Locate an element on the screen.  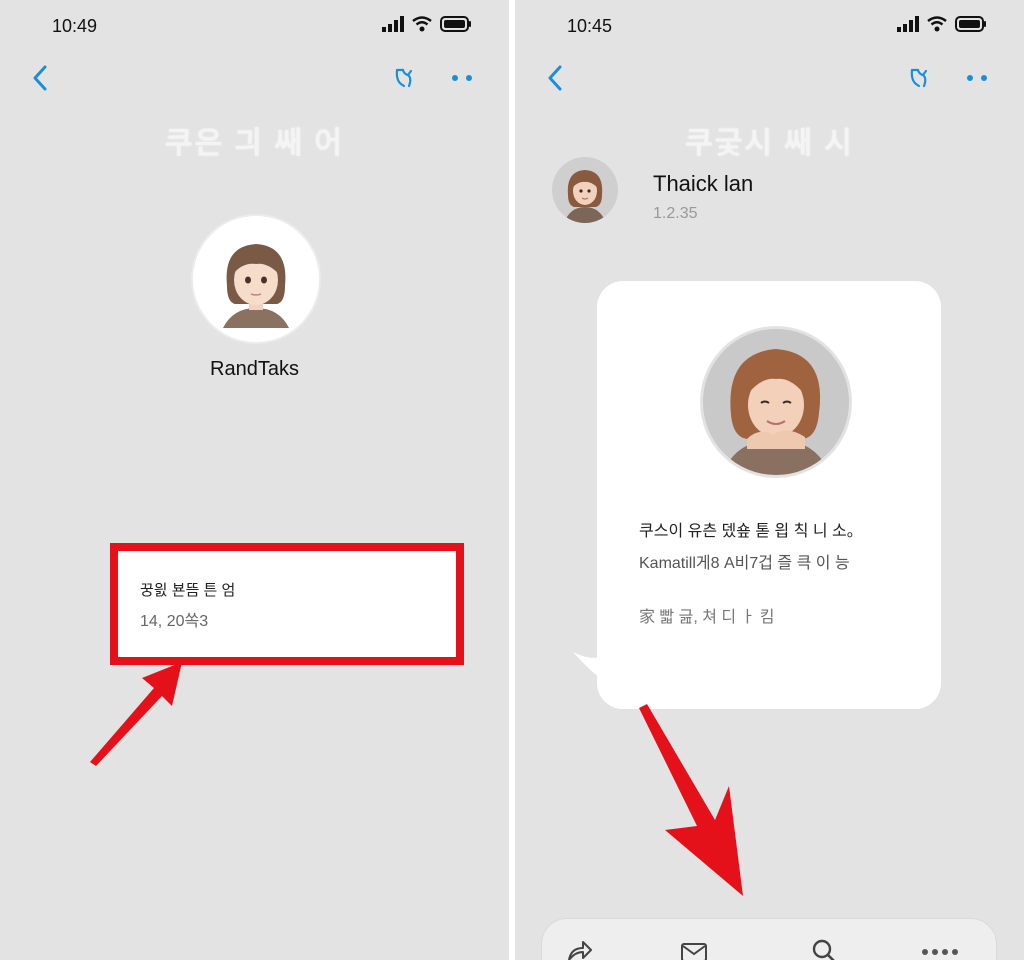
screen-title: 쿠은 긔 쌔 어 is located at coordinates (254, 143).